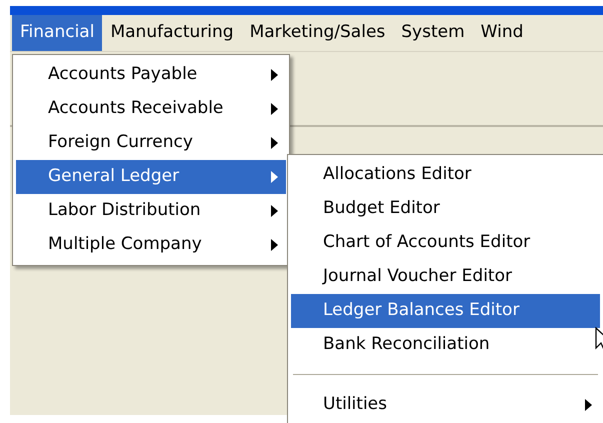  Describe the element at coordinates (318, 33) in the screenshot. I see `menu-bar-item: Marketing/Sales` at that location.